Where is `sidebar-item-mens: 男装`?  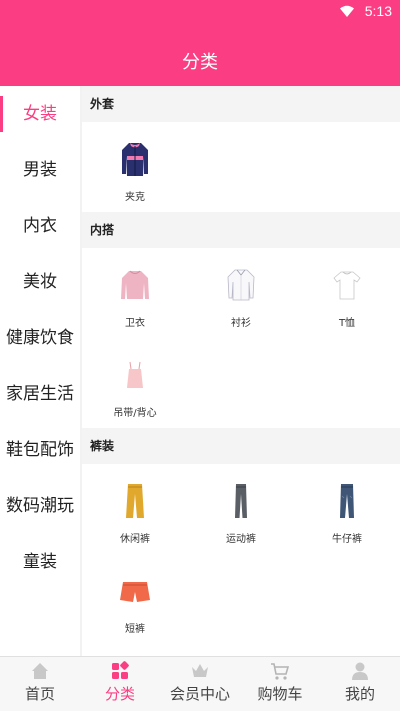
sidebar-item-mens: 男装 is located at coordinates (40, 170).